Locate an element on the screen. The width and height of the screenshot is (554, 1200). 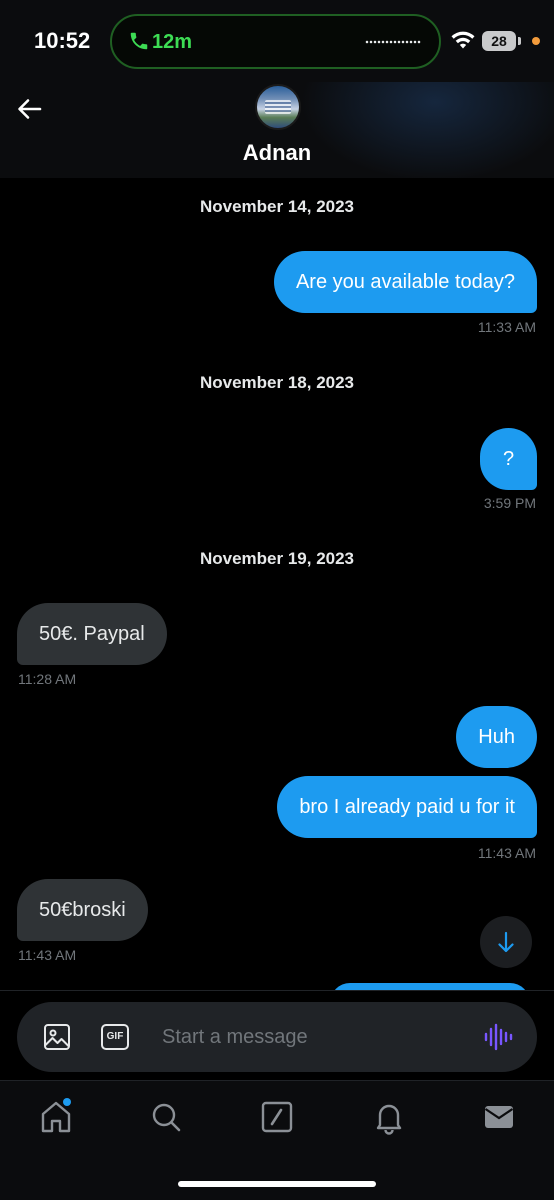
notifications-icon is located at coordinates (389, 1117).